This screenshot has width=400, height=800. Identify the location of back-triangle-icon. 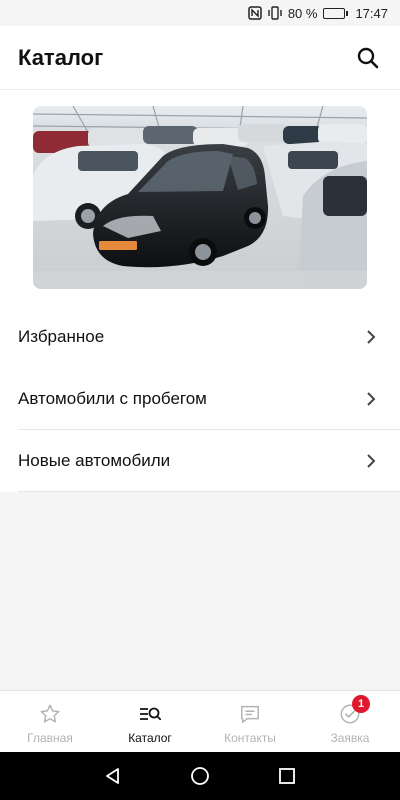
(113, 776).